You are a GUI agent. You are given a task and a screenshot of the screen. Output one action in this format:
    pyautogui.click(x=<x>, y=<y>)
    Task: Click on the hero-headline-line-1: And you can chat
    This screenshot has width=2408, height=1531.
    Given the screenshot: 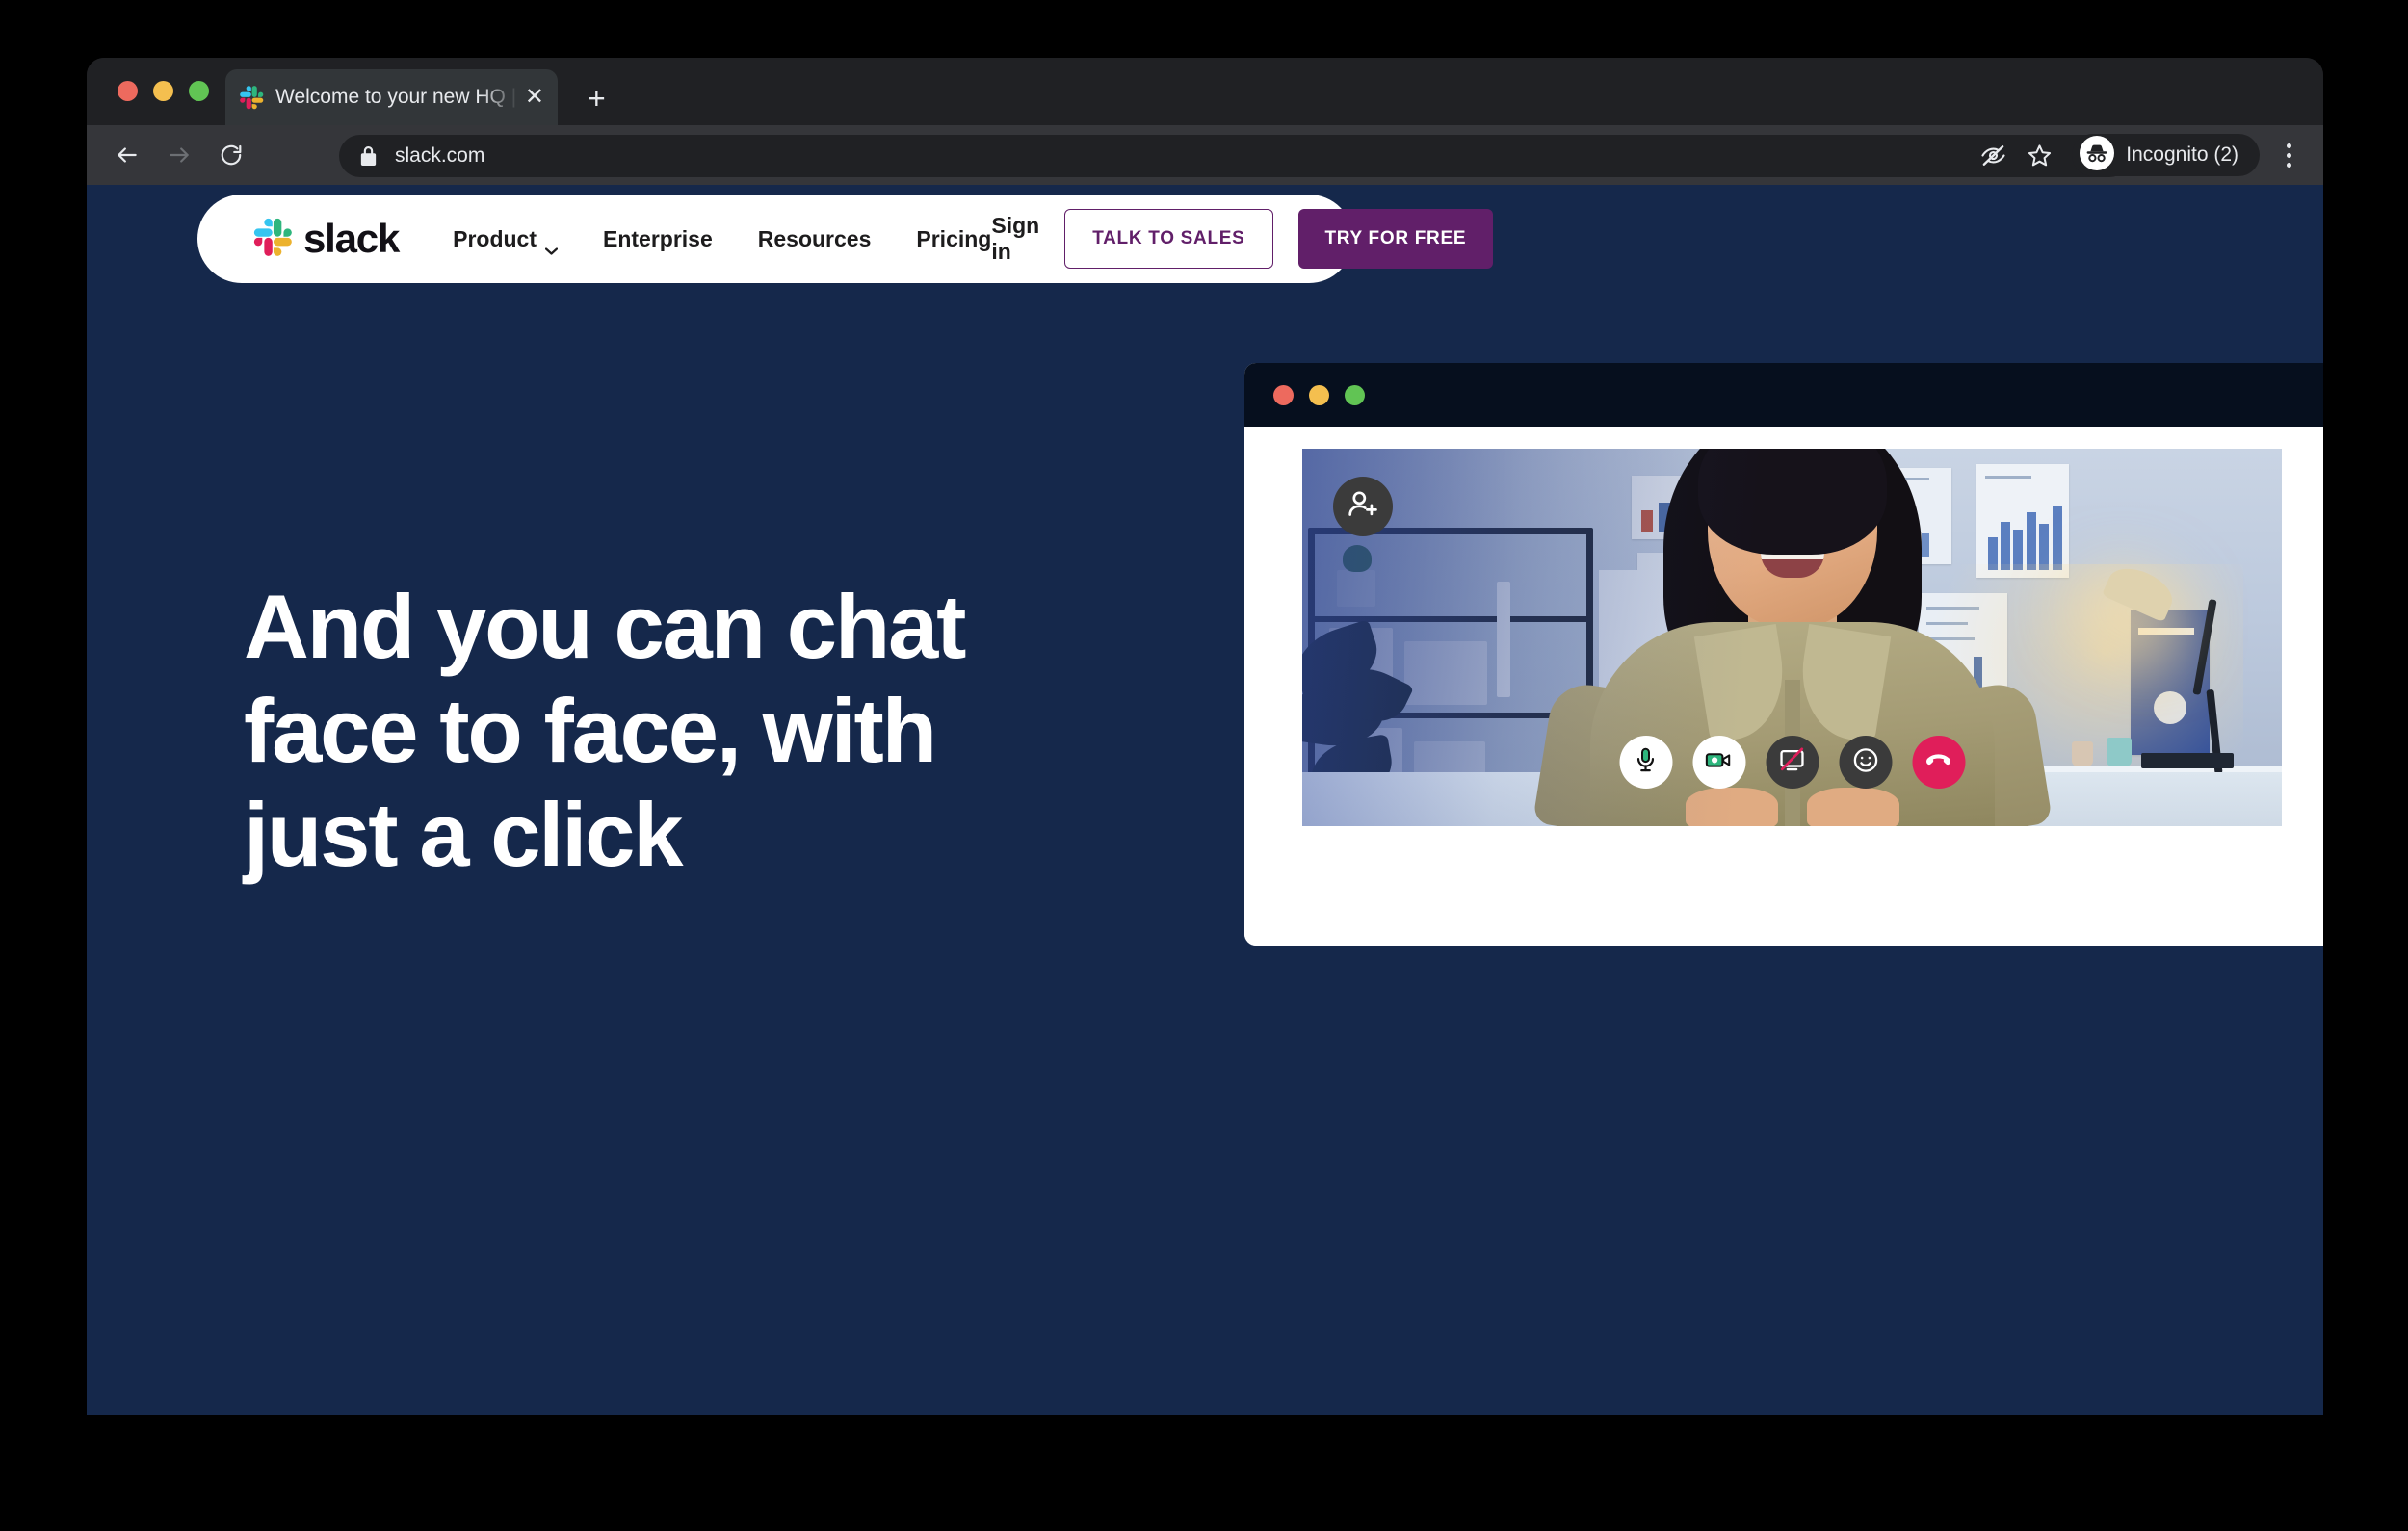 What is the action you would take?
    pyautogui.click(x=605, y=626)
    